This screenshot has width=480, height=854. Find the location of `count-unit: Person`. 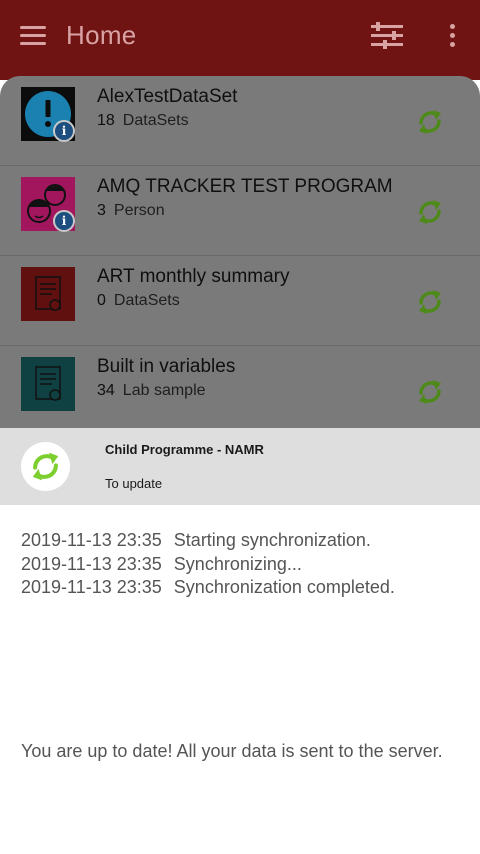

count-unit: Person is located at coordinates (139, 210).